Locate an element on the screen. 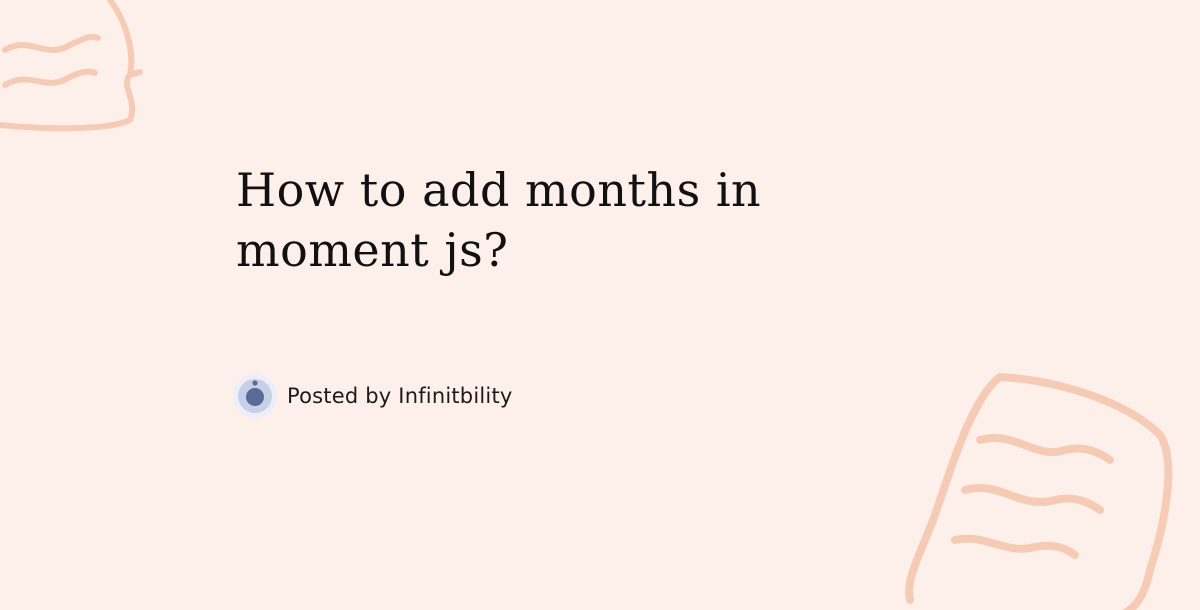 Image resolution: width=1200 pixels, height=610 pixels. avatar is located at coordinates (255, 396).